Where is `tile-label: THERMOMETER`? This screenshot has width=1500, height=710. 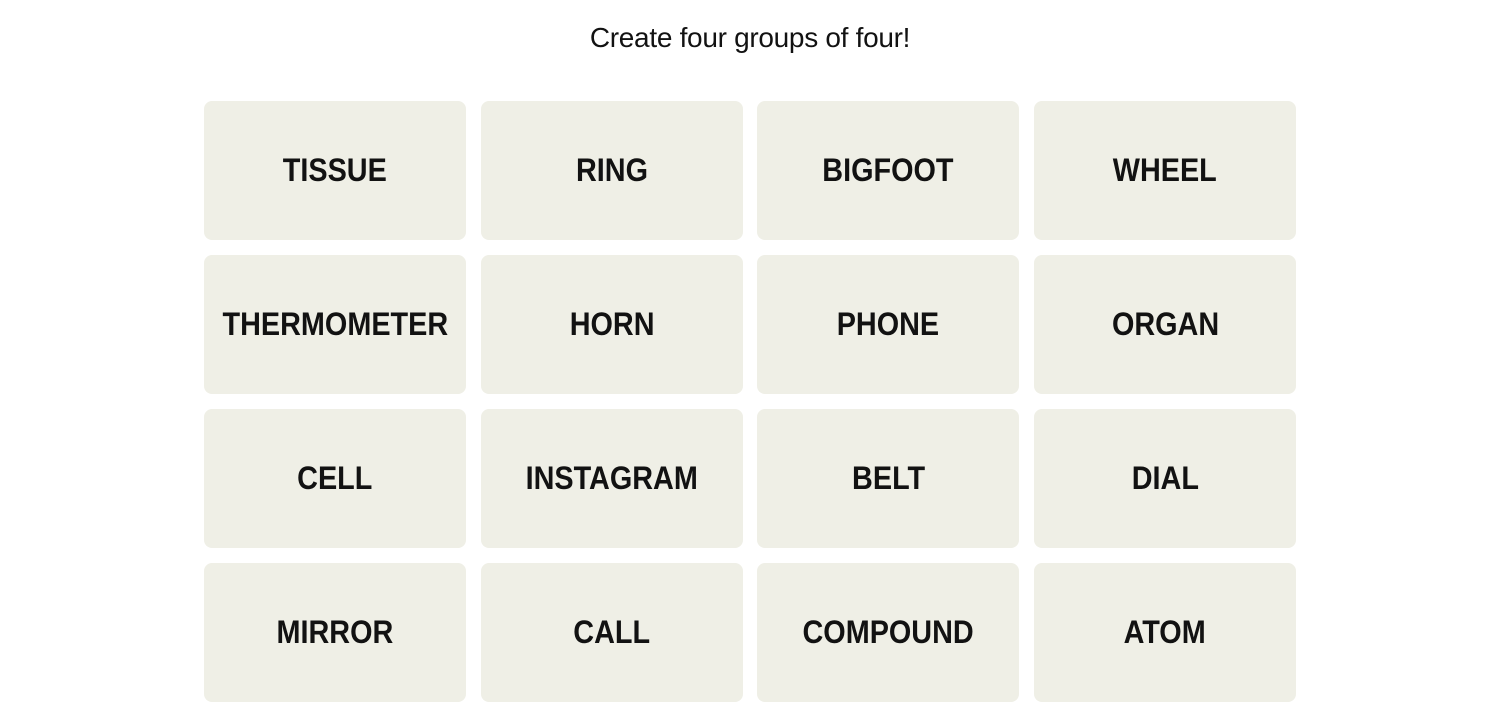
tile-label: THERMOMETER is located at coordinates (335, 324).